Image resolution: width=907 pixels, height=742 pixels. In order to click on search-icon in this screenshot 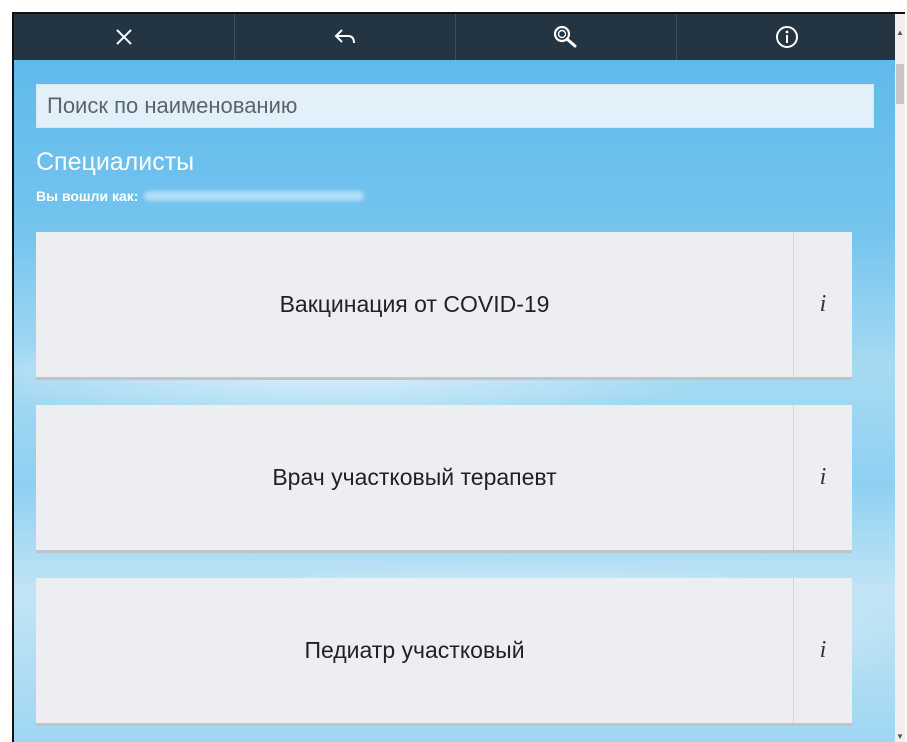, I will do `click(566, 37)`.